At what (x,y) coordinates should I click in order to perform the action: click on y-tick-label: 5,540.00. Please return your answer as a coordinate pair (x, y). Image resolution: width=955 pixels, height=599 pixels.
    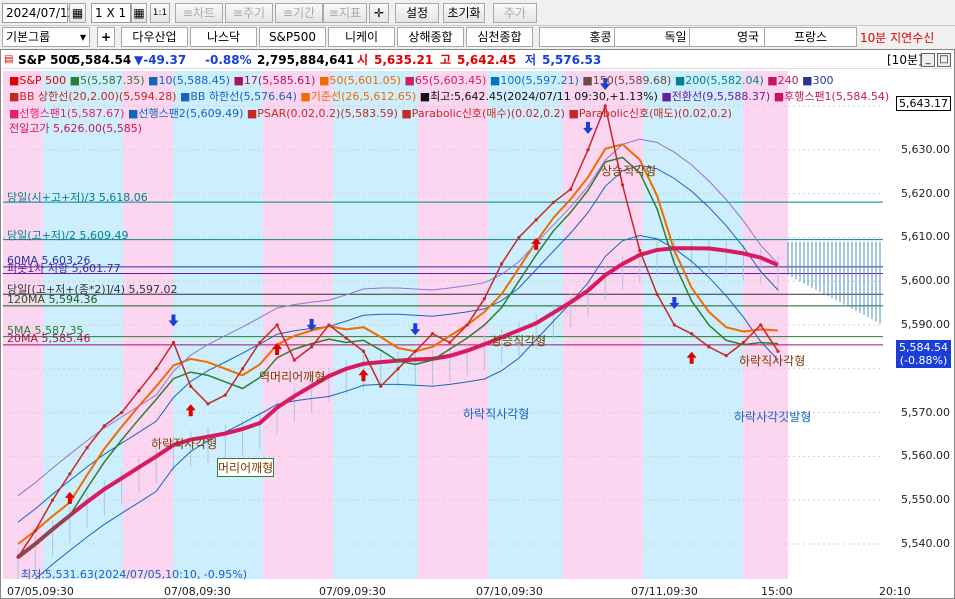
    Looking at the image, I should click on (925, 543).